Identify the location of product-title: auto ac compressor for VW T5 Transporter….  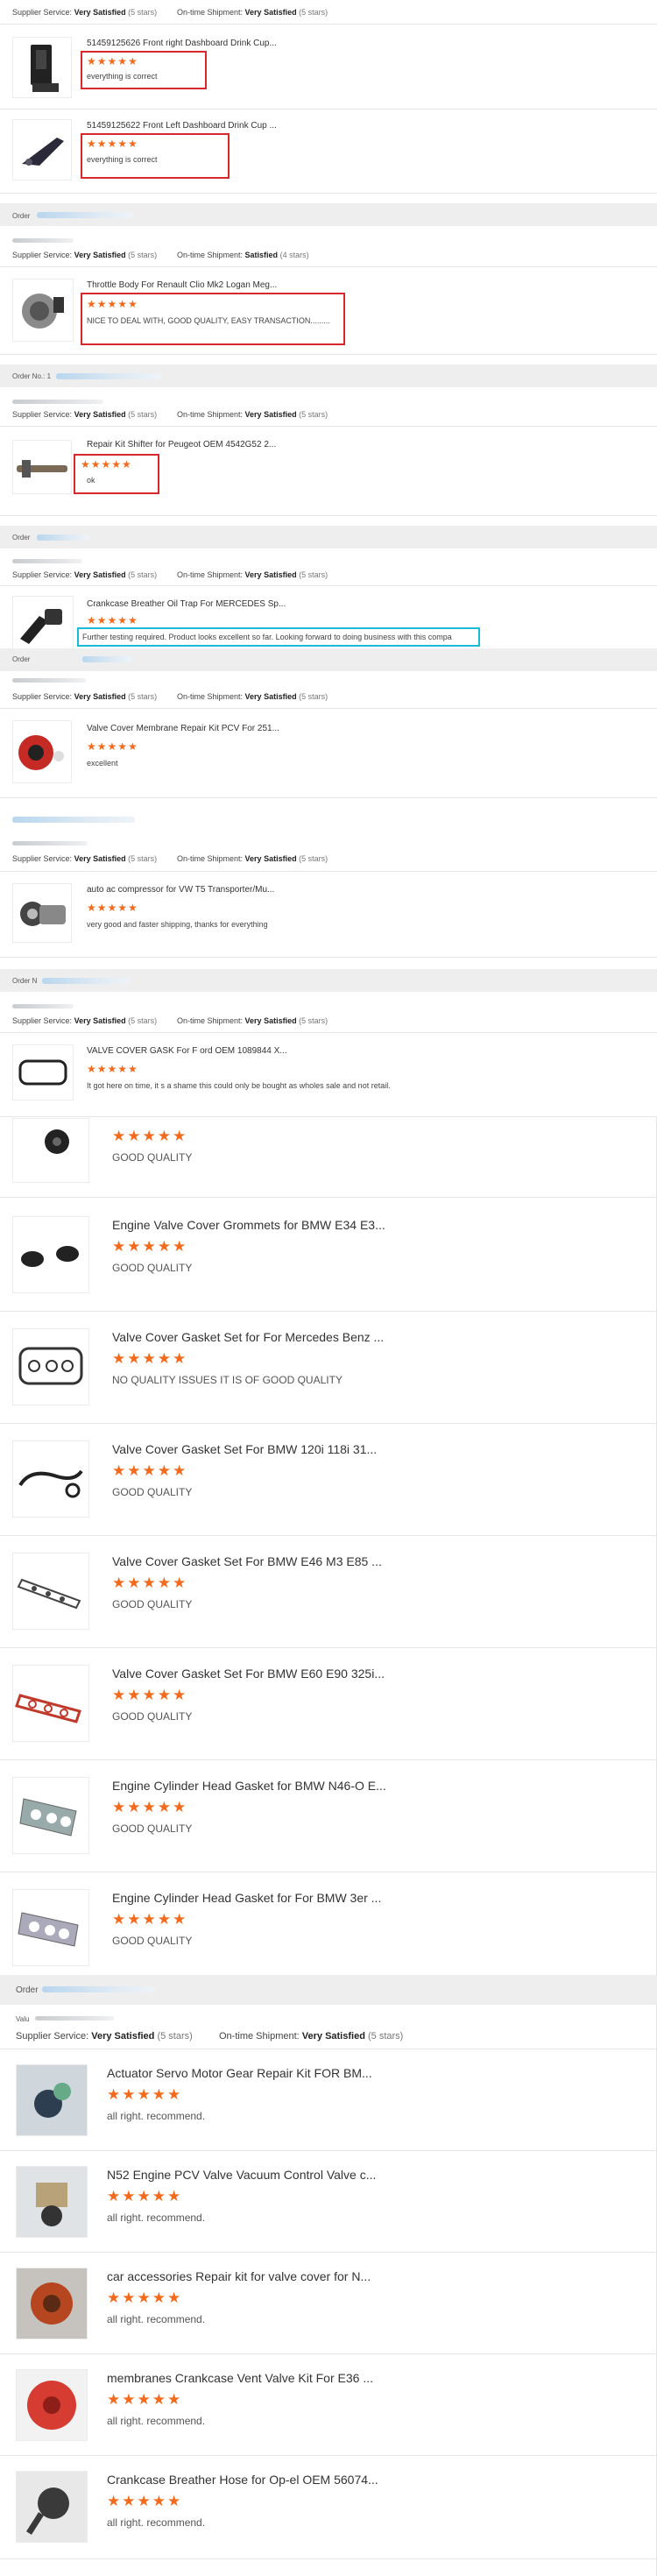
(180, 890).